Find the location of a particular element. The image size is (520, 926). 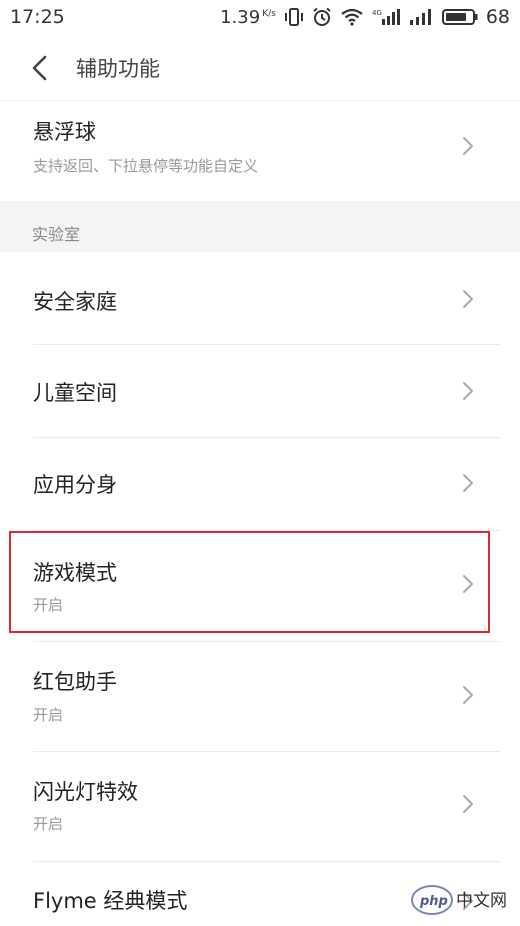

item-title: 闪光灯特效 is located at coordinates (85, 792).